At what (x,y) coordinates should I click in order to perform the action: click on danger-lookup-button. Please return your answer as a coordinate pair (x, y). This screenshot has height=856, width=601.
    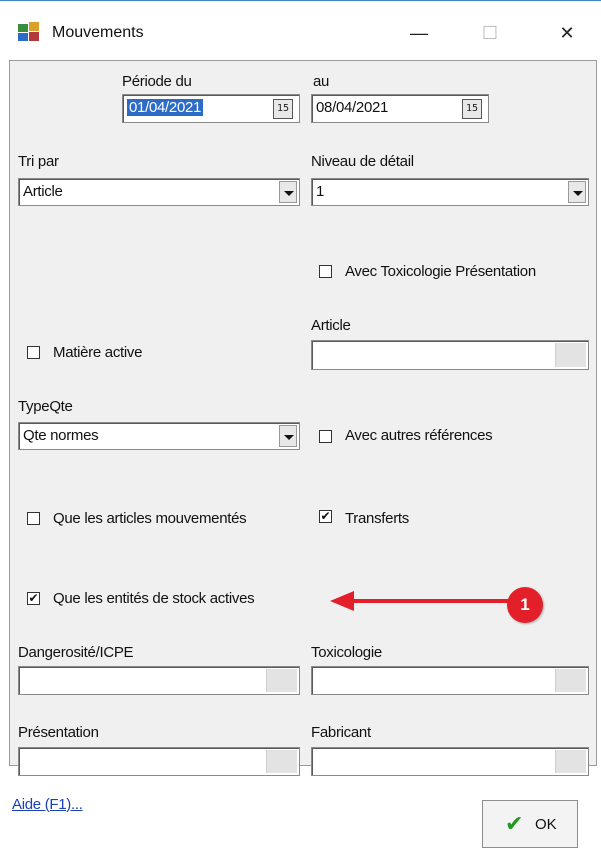
    Looking at the image, I should click on (281, 680).